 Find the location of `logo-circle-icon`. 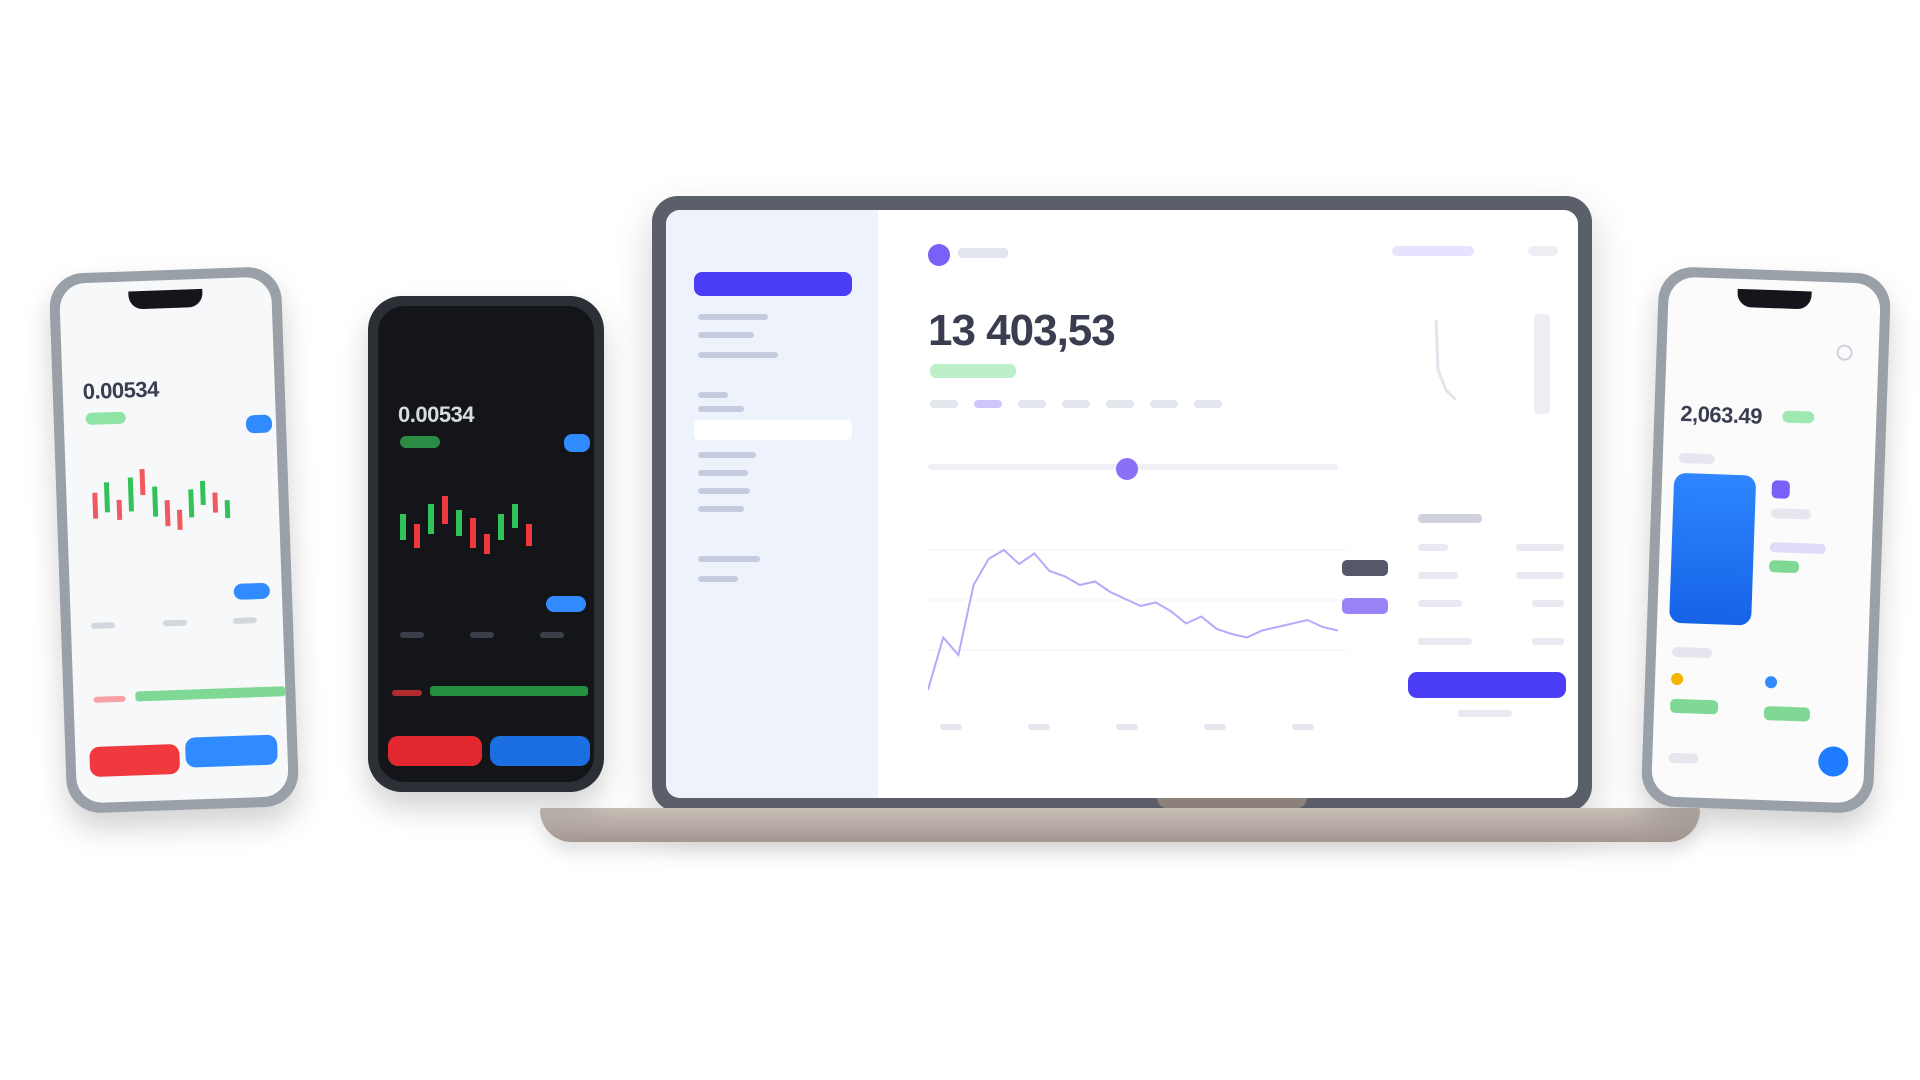

logo-circle-icon is located at coordinates (939, 255).